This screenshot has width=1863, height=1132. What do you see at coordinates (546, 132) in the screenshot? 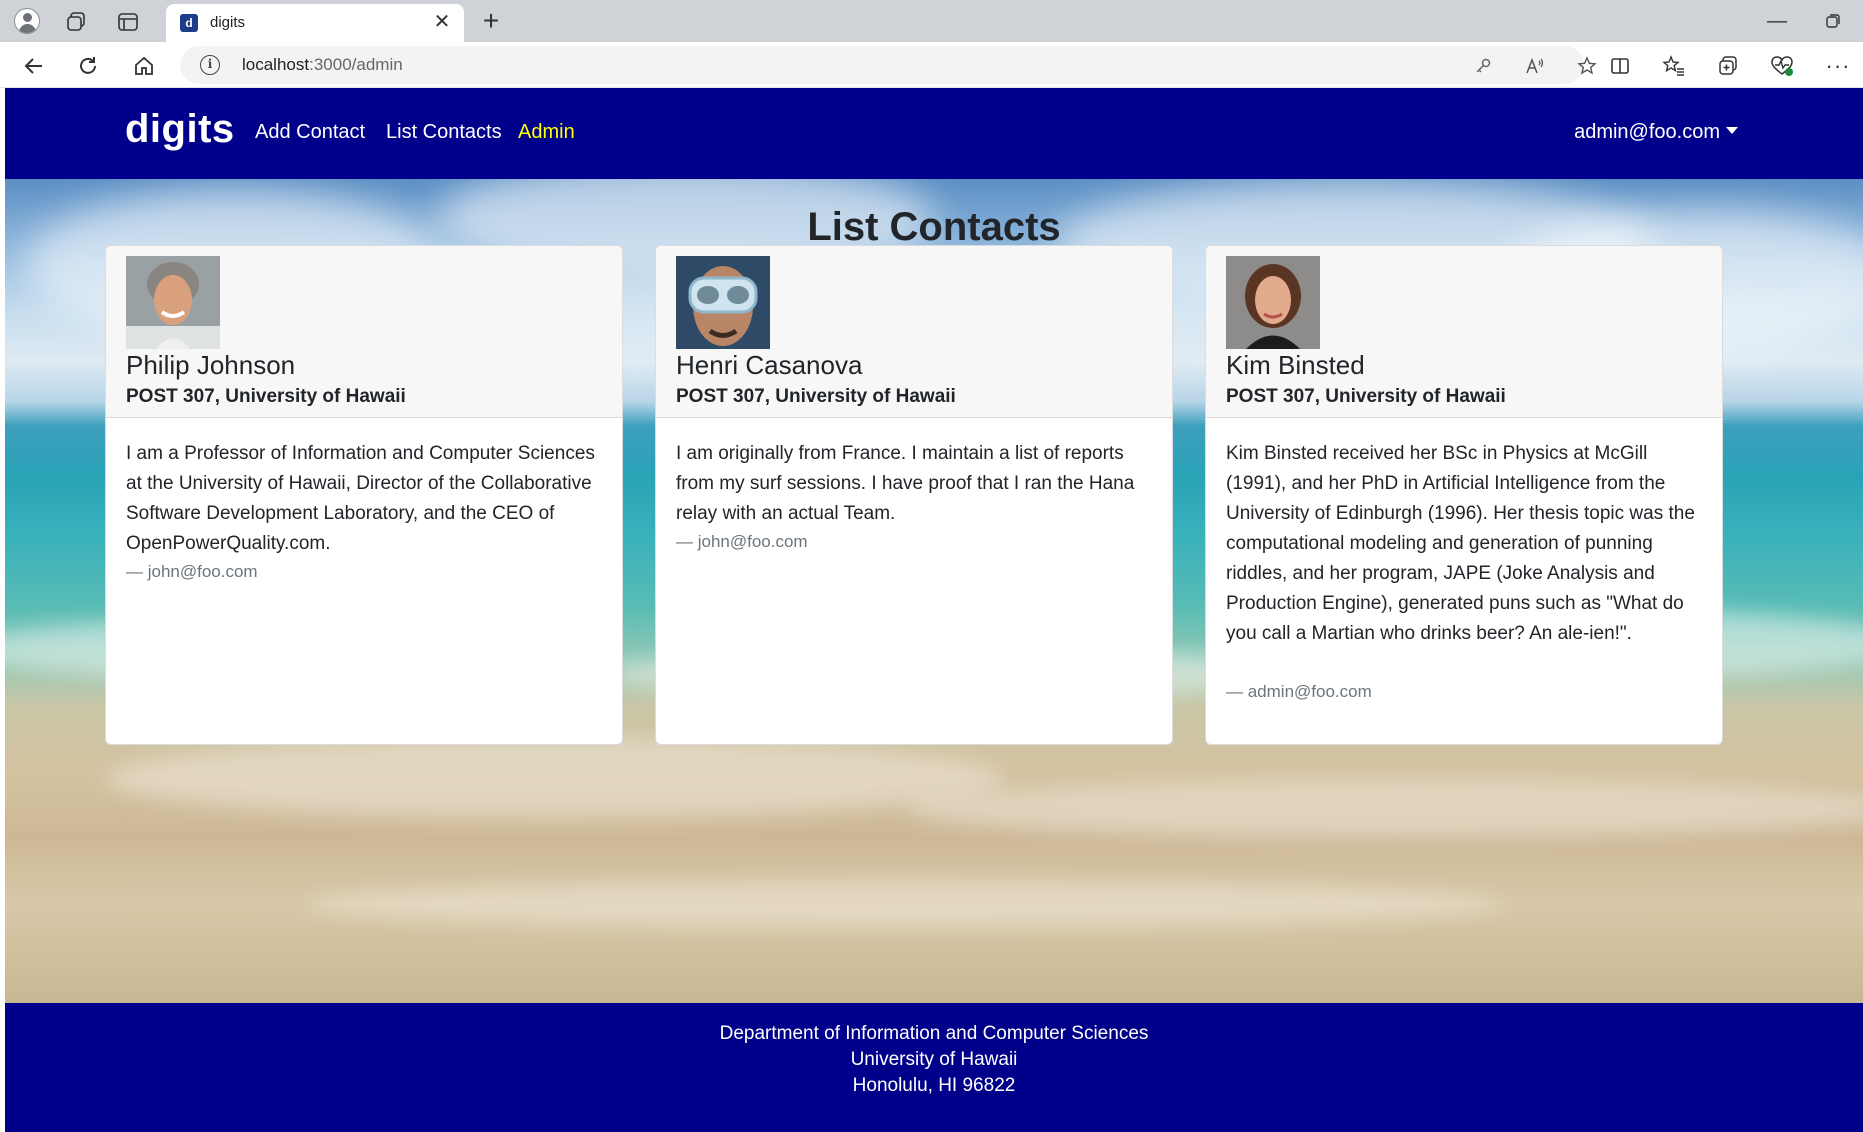
I see `nav-admin: Admin` at bounding box center [546, 132].